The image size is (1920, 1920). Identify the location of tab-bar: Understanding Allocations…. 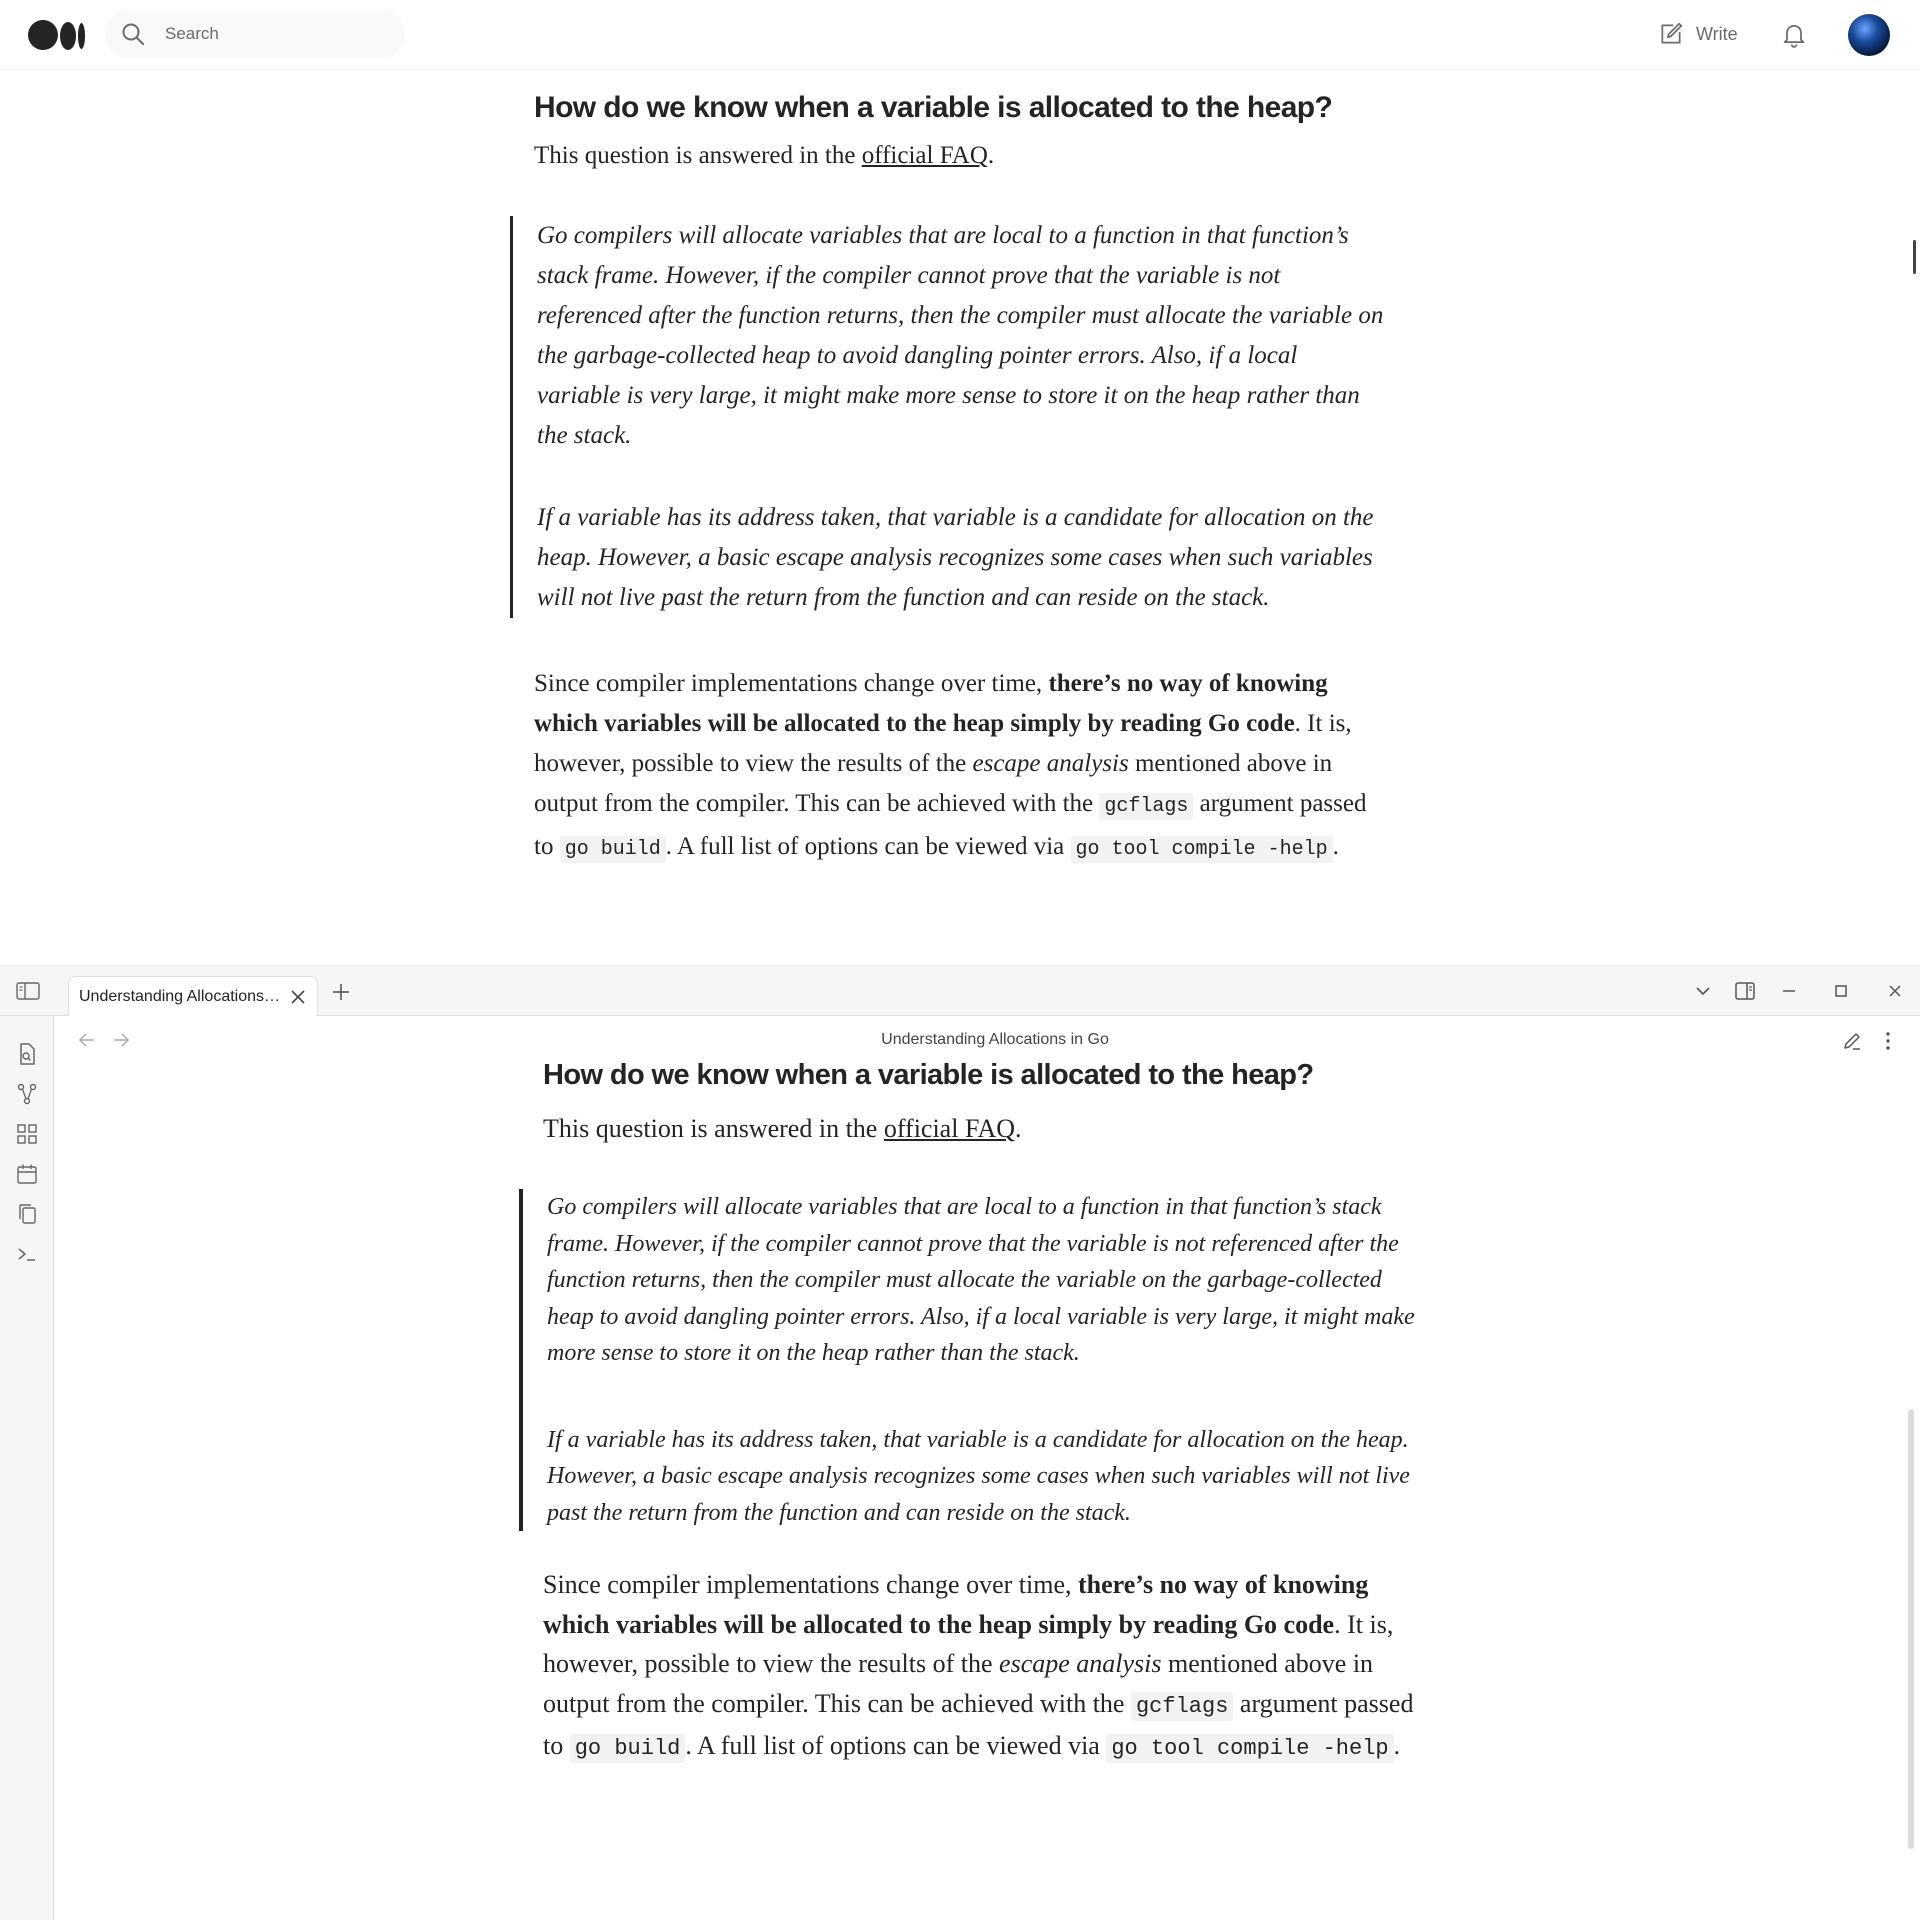
(960, 991).